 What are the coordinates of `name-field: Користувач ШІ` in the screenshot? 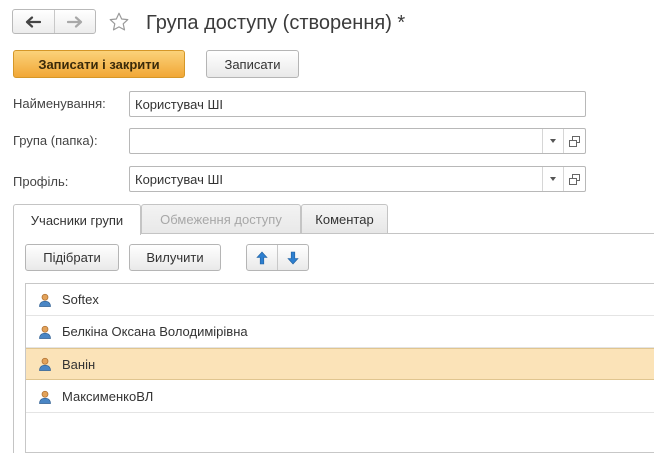 It's located at (357, 104).